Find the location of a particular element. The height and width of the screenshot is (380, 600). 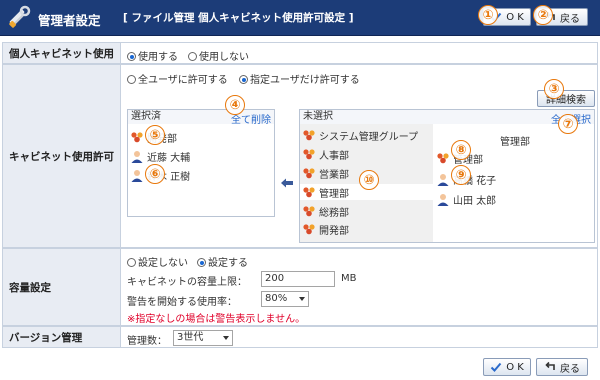

callout-1: ① is located at coordinates (488, 15).